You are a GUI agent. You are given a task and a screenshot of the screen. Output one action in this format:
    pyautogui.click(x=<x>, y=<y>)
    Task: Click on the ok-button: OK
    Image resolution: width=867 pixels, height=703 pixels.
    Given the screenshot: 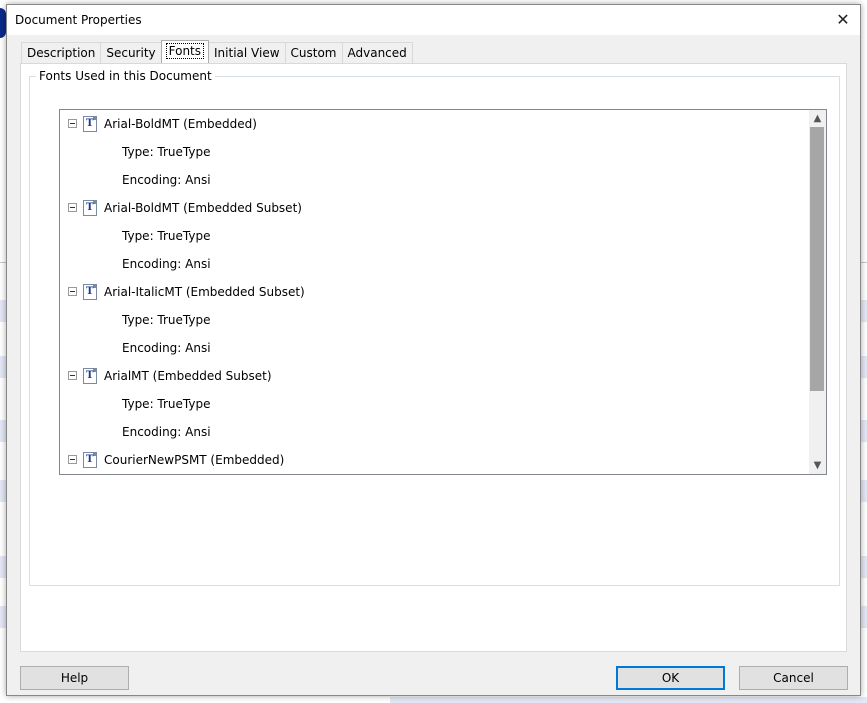 What is the action you would take?
    pyautogui.click(x=670, y=678)
    